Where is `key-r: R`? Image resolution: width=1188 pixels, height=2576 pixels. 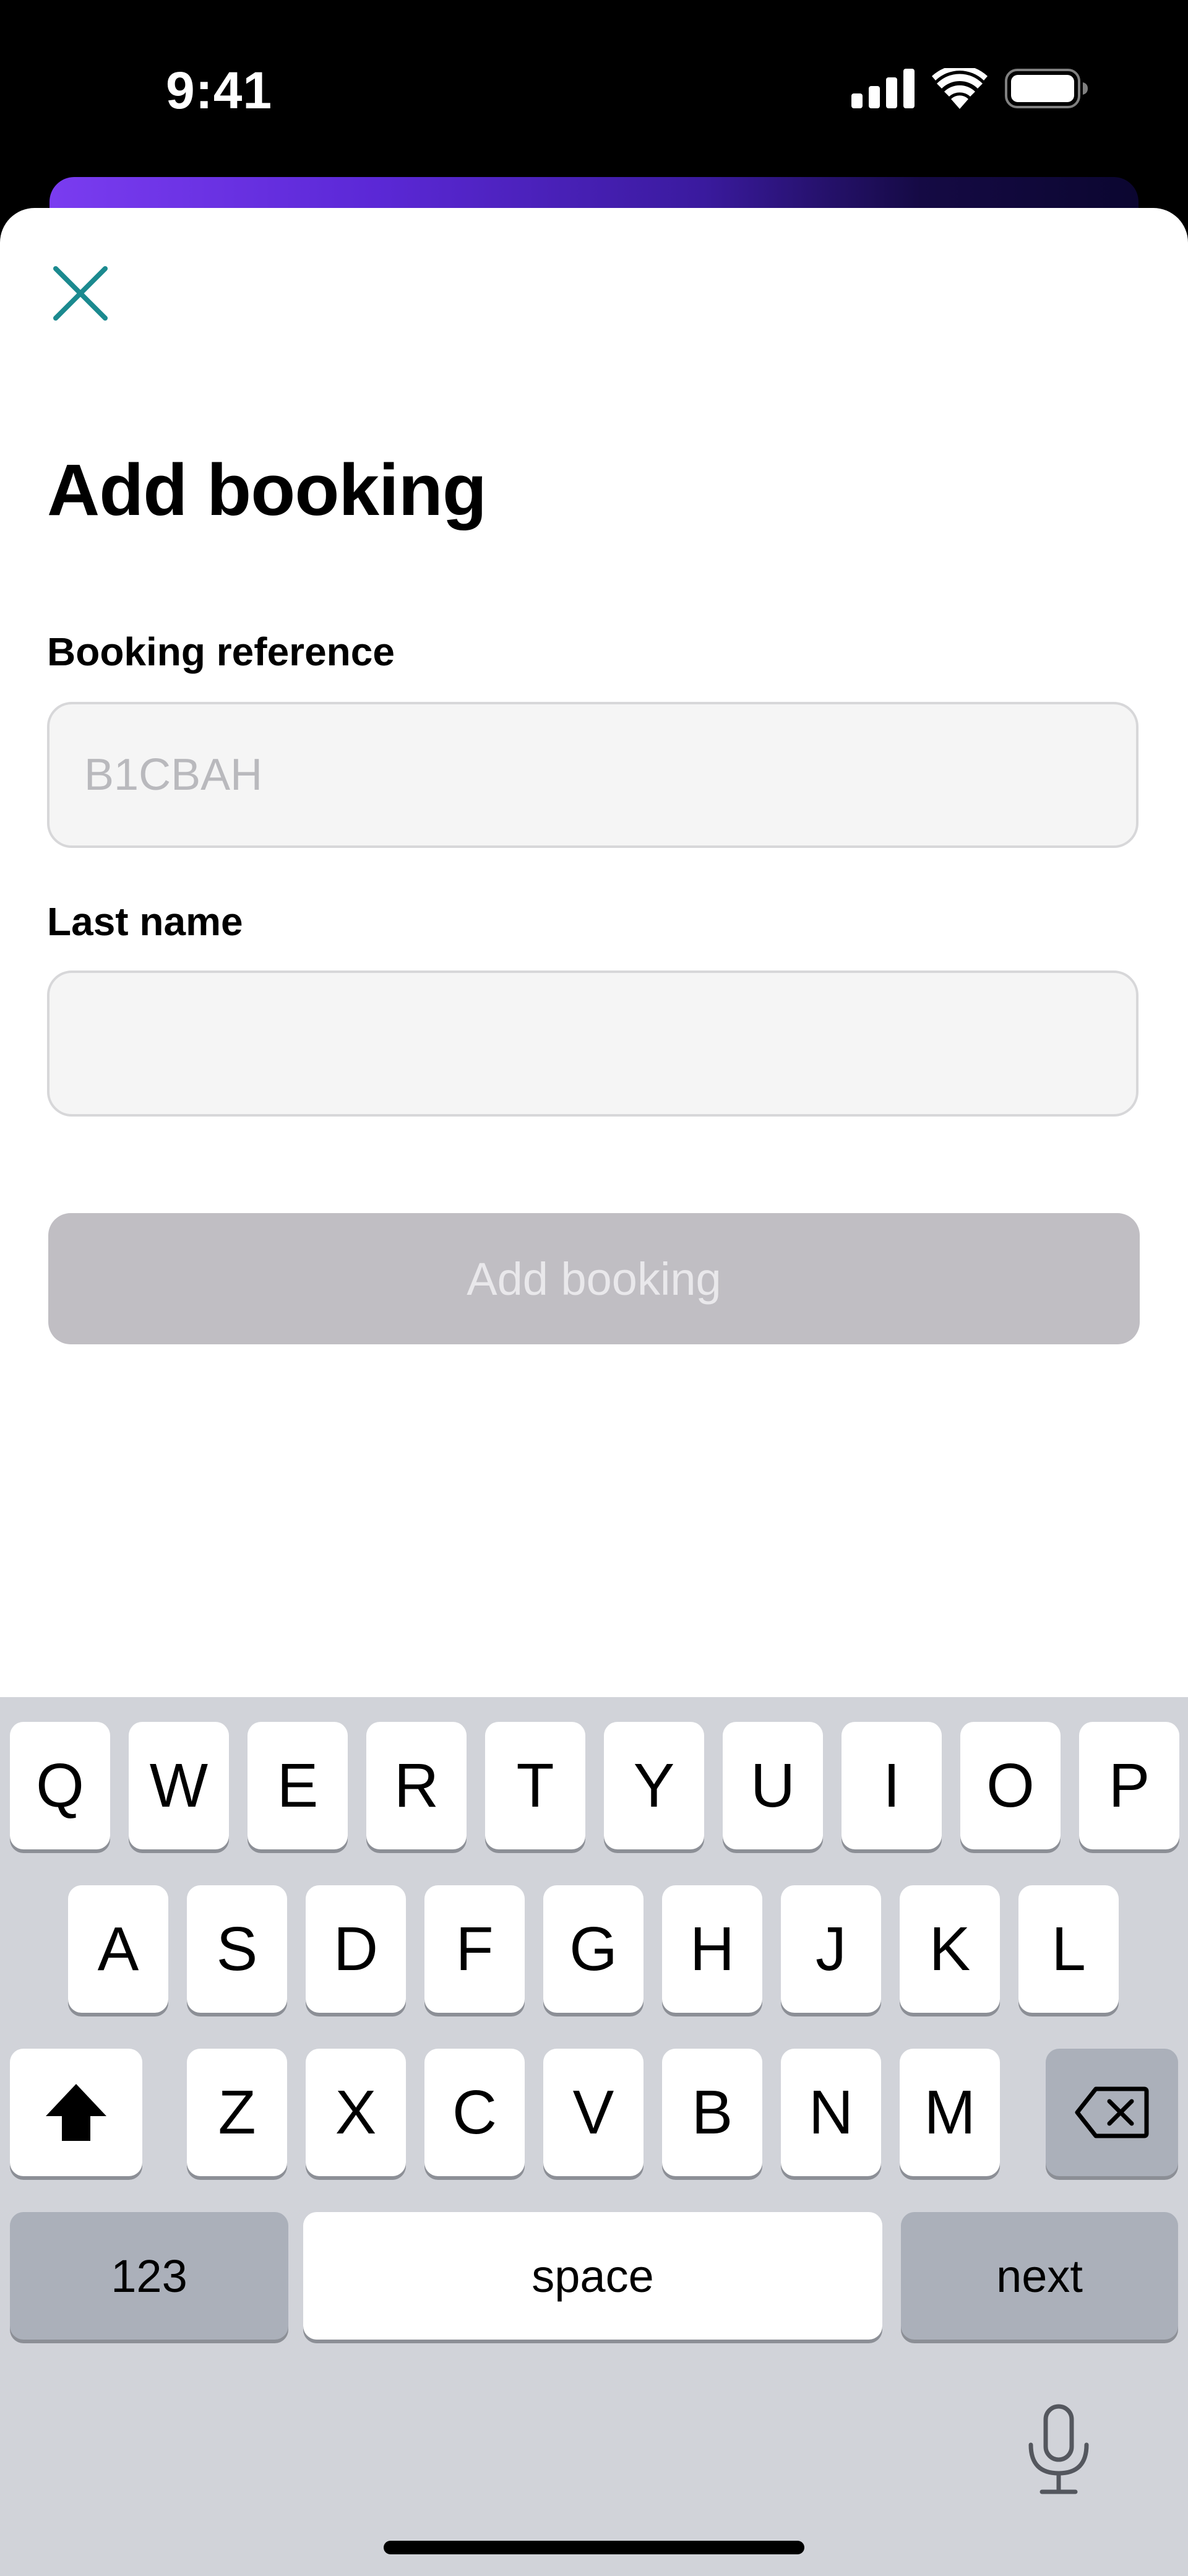 key-r: R is located at coordinates (417, 1785).